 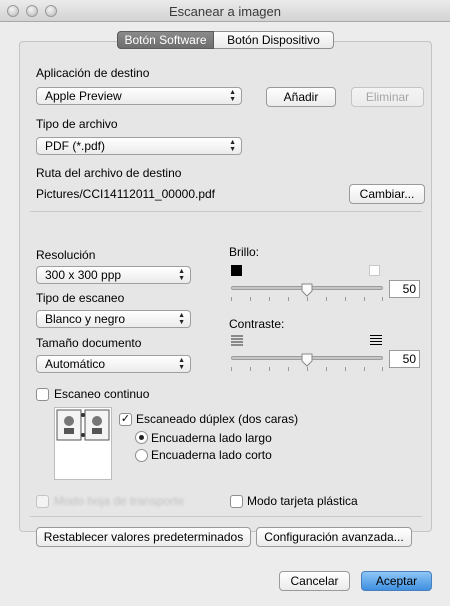 I want to click on short-edge-radio, so click(x=141, y=455).